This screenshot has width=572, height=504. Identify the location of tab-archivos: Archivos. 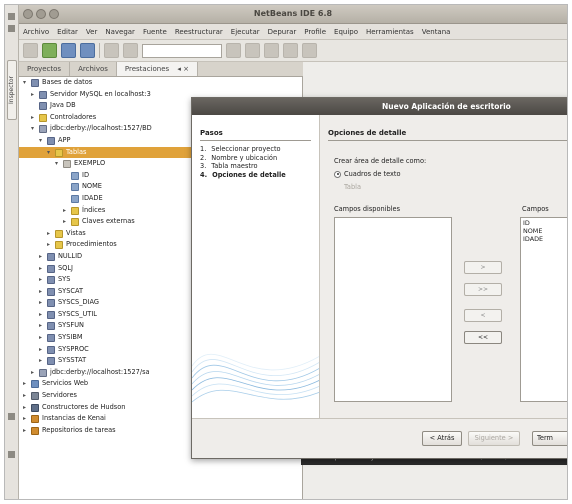
(93, 69).